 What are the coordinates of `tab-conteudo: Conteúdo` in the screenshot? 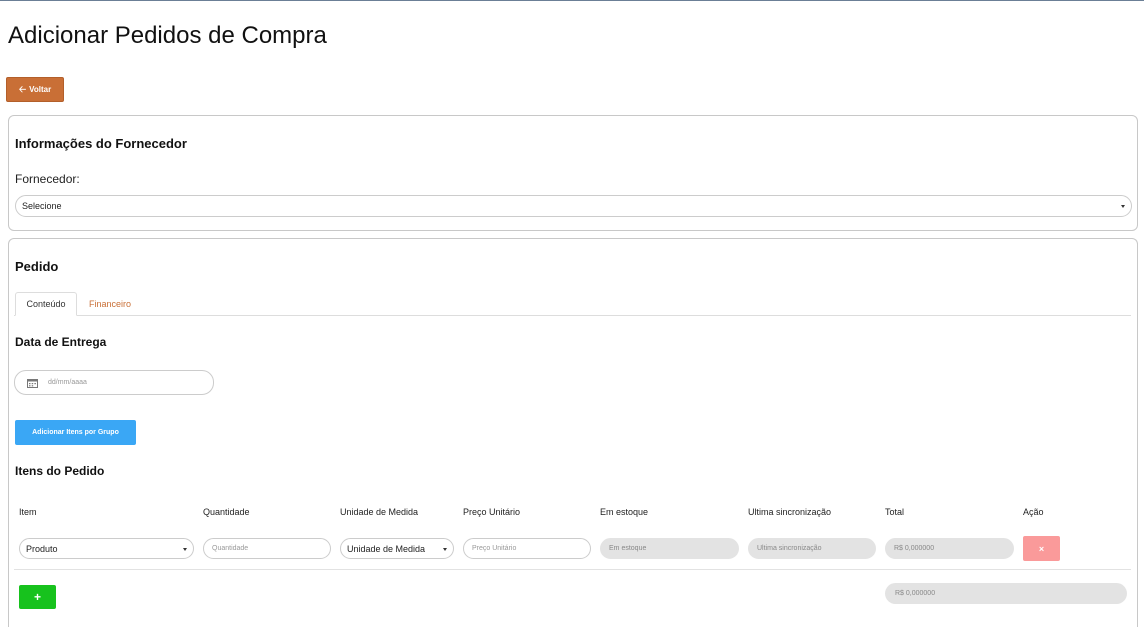 It's located at (46, 304).